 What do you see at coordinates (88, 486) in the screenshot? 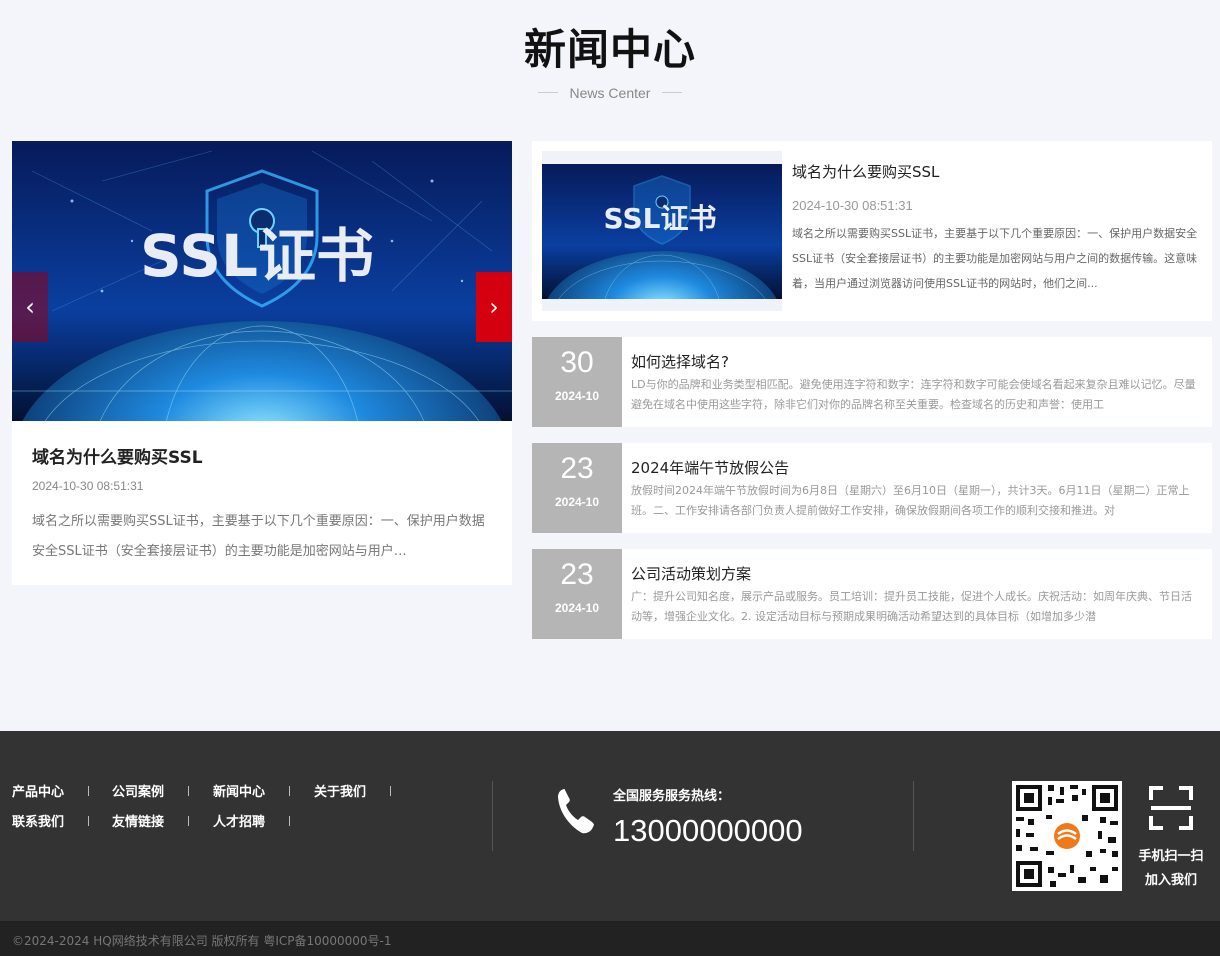
I see `featured-news-date: 2024-10-30 08:51:31` at bounding box center [88, 486].